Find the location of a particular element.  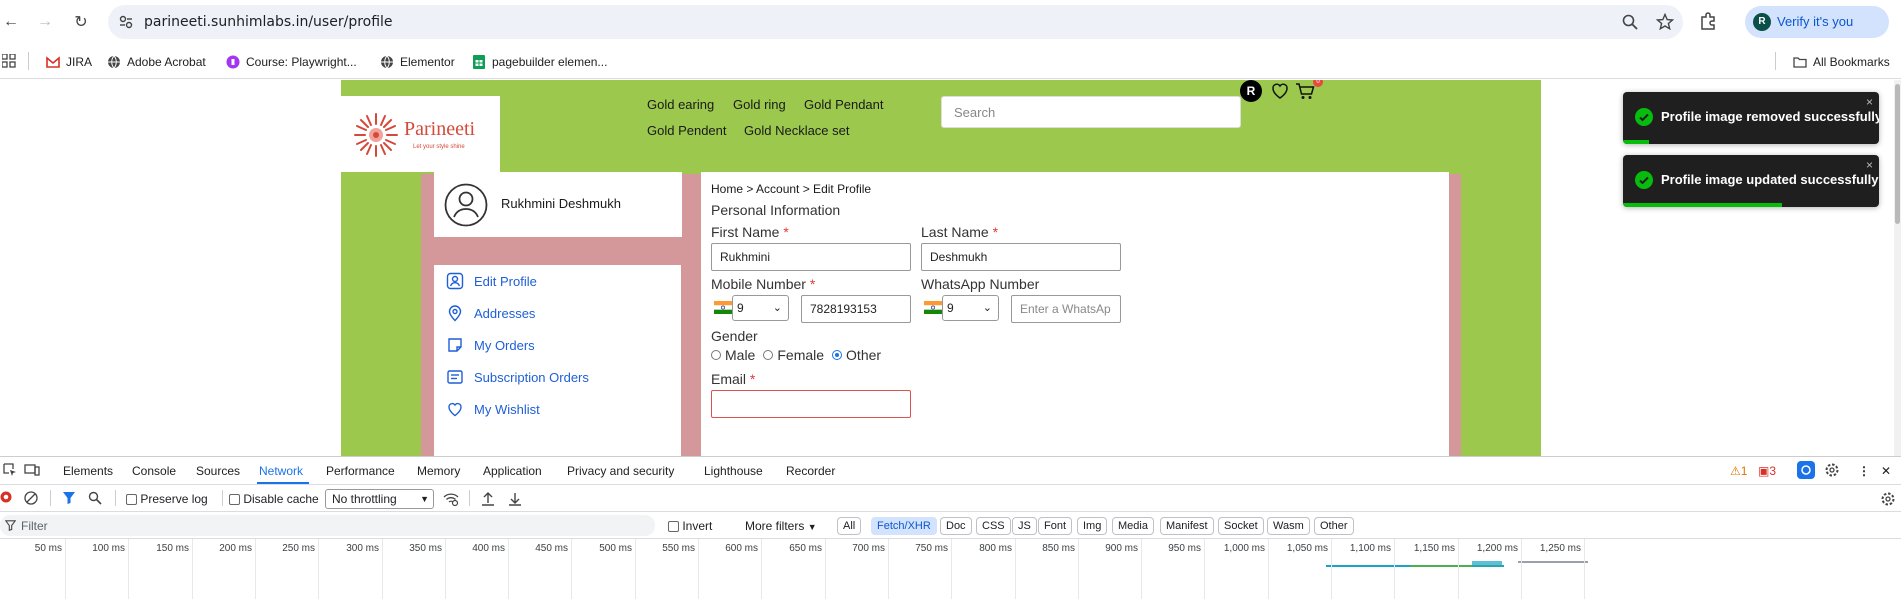

type-filter-img: Img is located at coordinates (1092, 526).